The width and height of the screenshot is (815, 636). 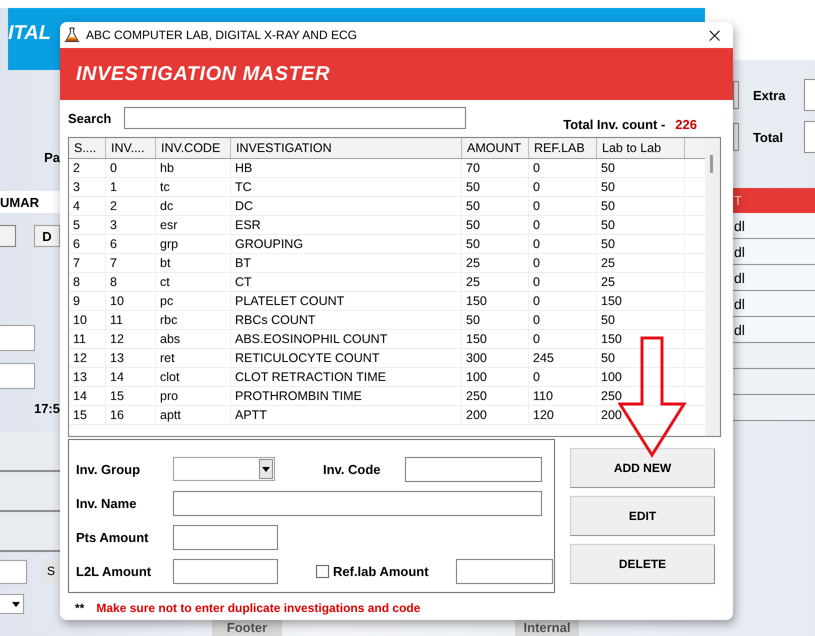 I want to click on ref-lab-checkbox, so click(x=322, y=571).